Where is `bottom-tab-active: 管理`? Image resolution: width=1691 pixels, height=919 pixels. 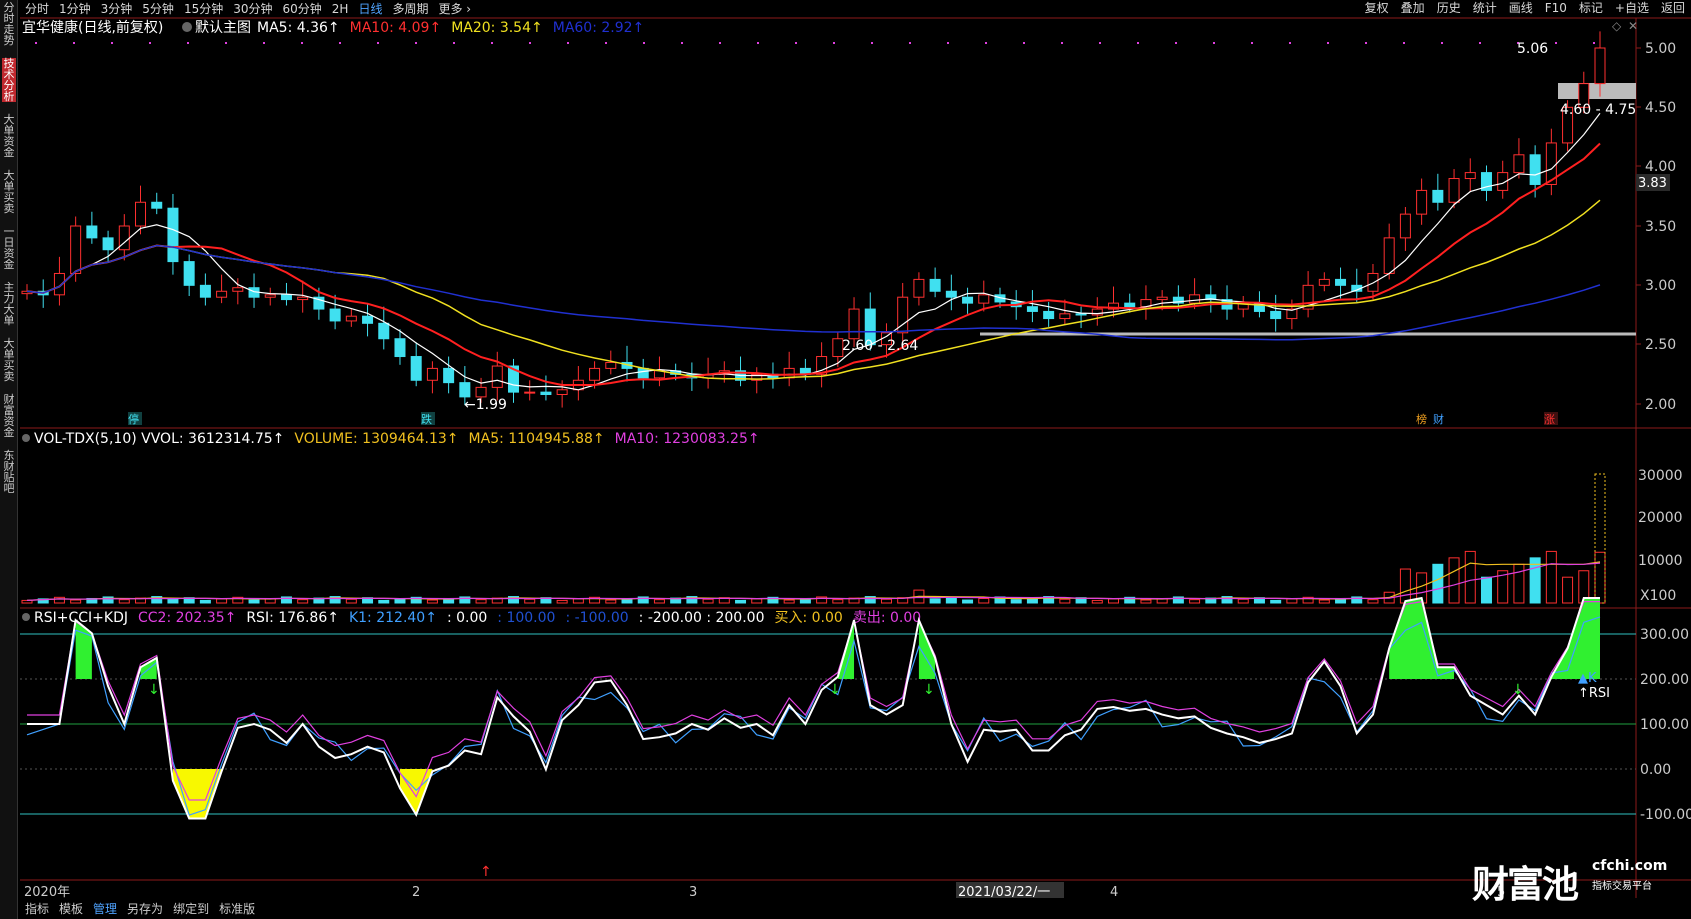
bottom-tab-active: 管理 is located at coordinates (105, 908).